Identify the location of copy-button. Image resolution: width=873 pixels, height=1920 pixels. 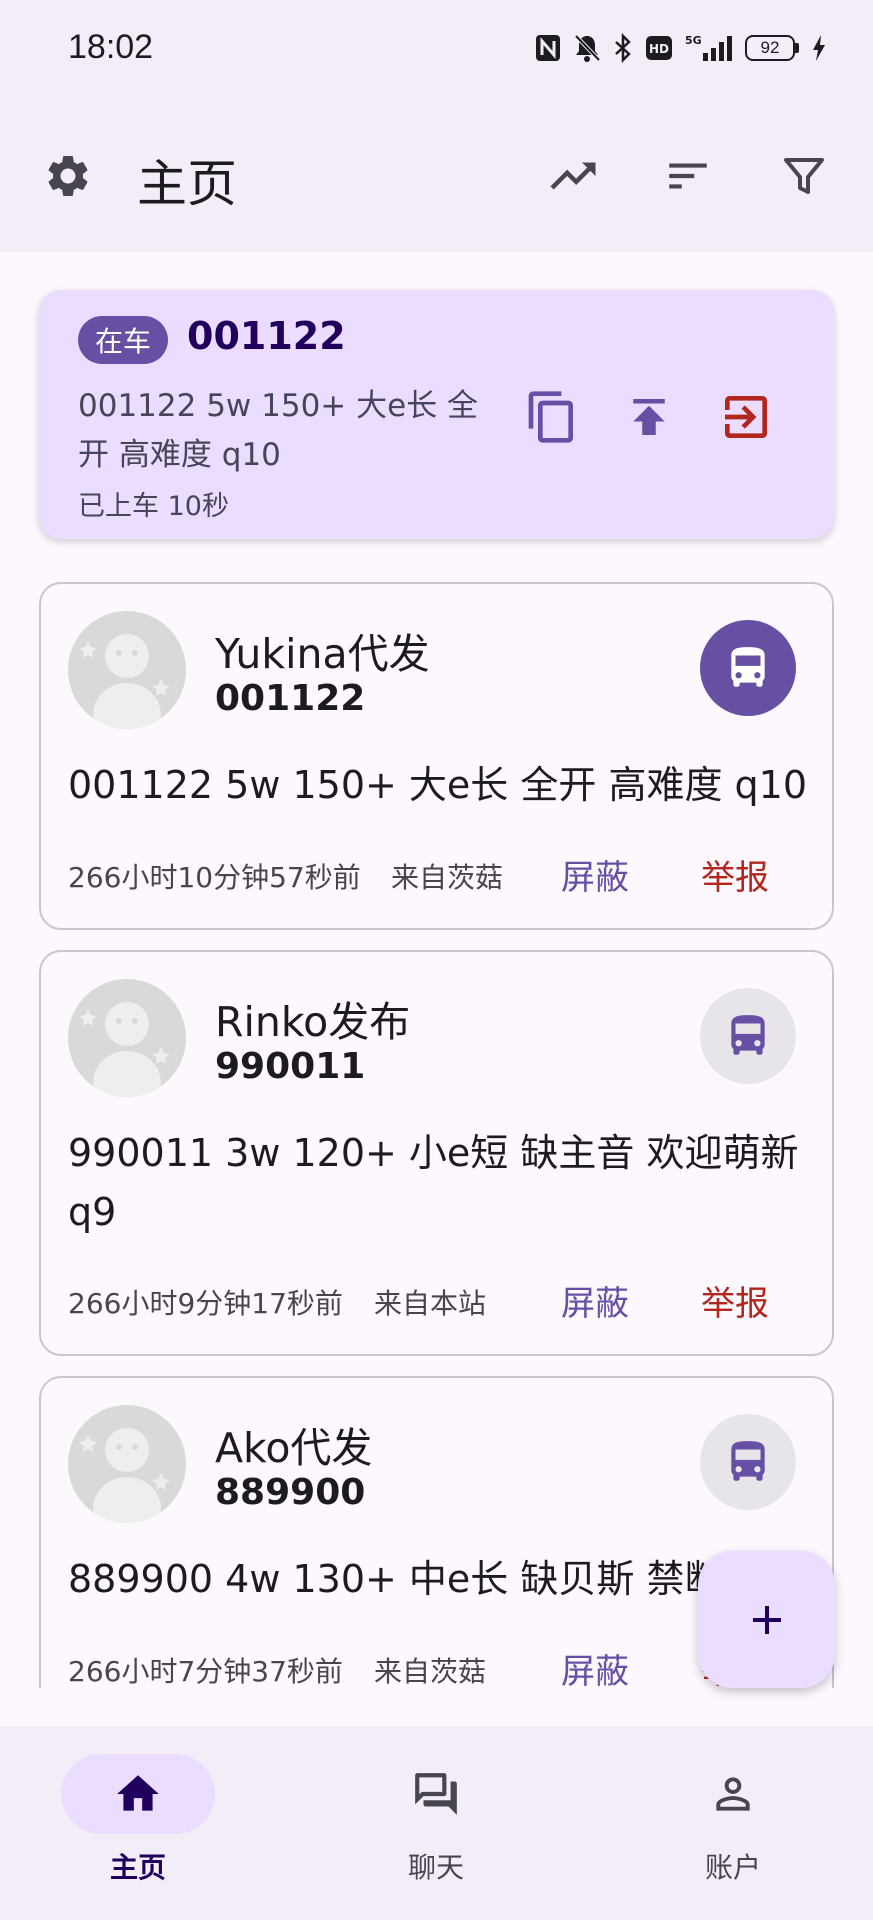
(552, 417).